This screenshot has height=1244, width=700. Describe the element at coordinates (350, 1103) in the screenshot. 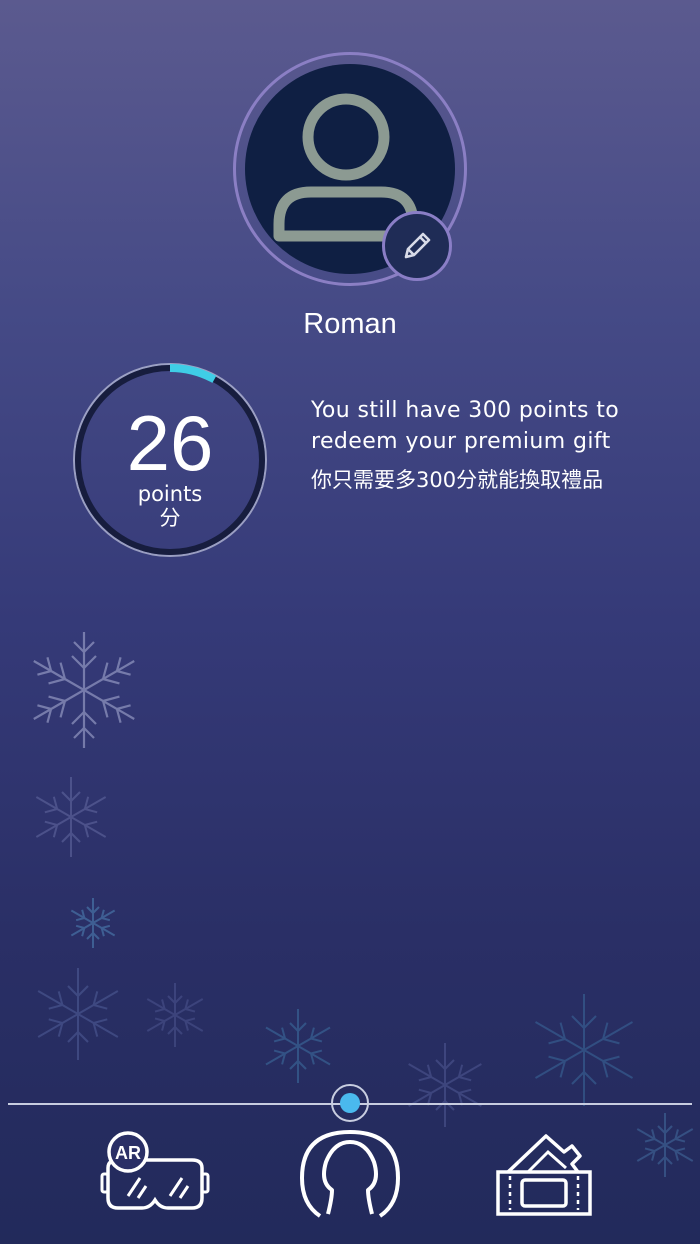

I see `nav-indicator-dot` at that location.